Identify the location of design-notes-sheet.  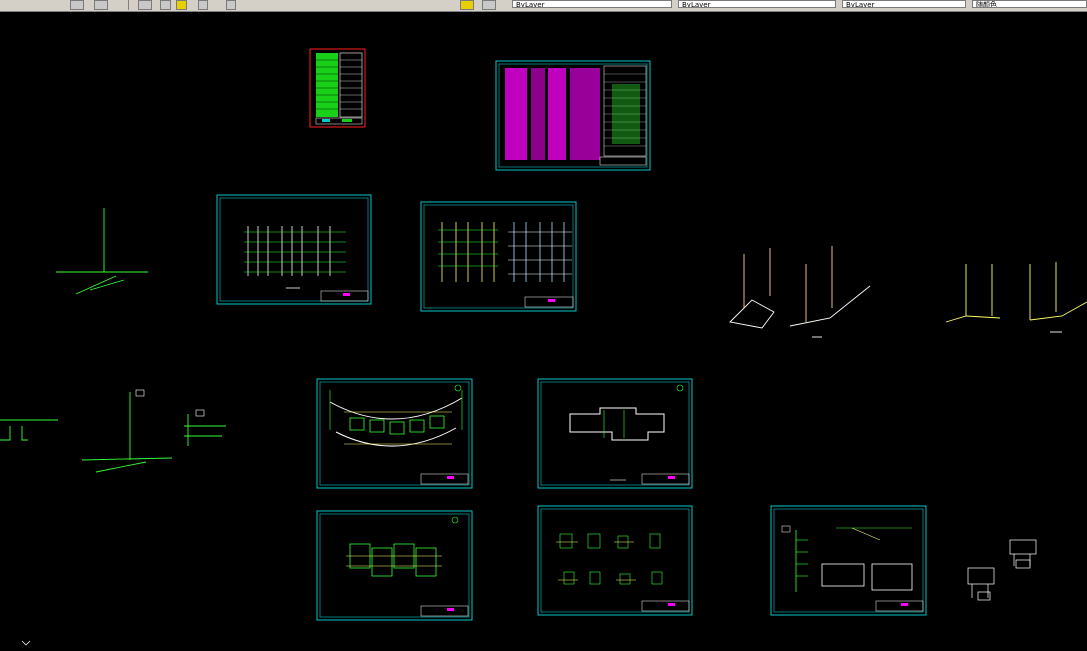
(573, 115).